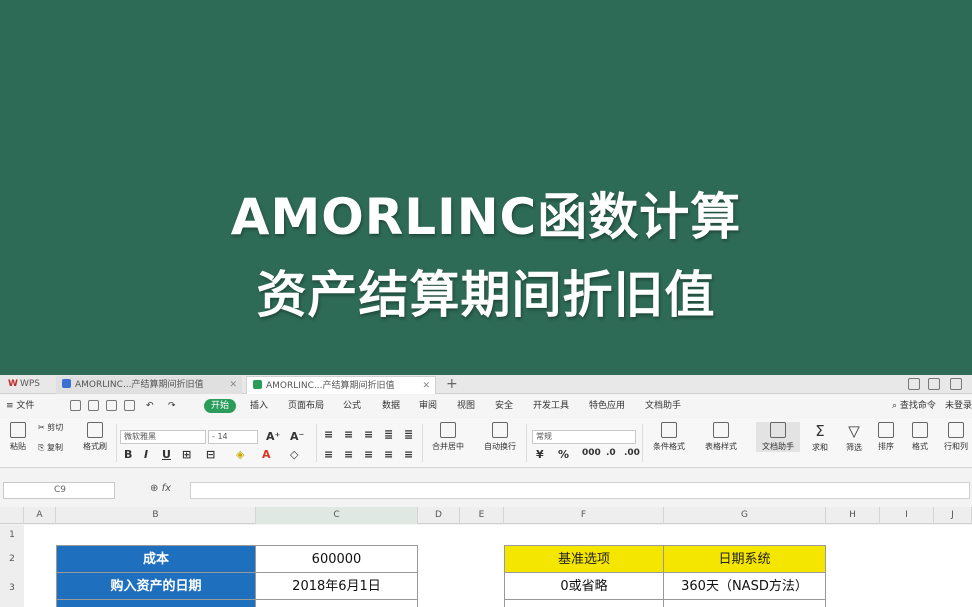  I want to click on fill-color-icon: ◈, so click(240, 454).